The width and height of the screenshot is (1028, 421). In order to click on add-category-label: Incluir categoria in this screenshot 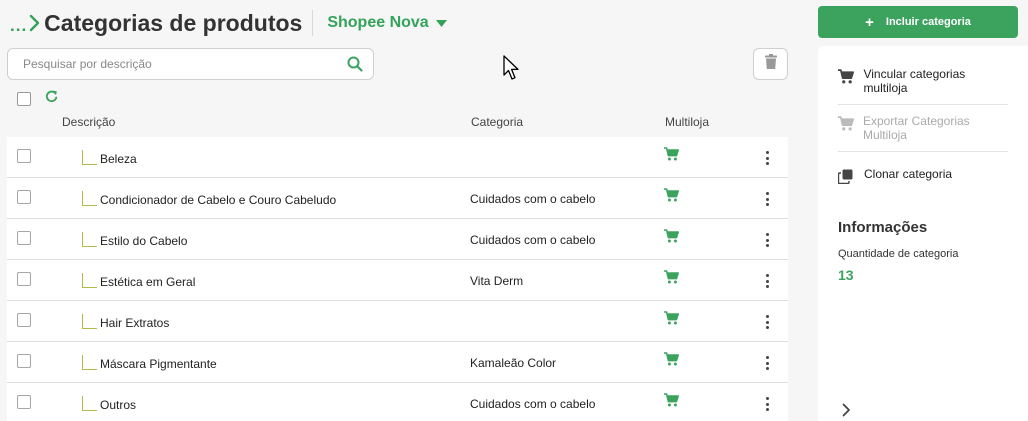, I will do `click(928, 22)`.